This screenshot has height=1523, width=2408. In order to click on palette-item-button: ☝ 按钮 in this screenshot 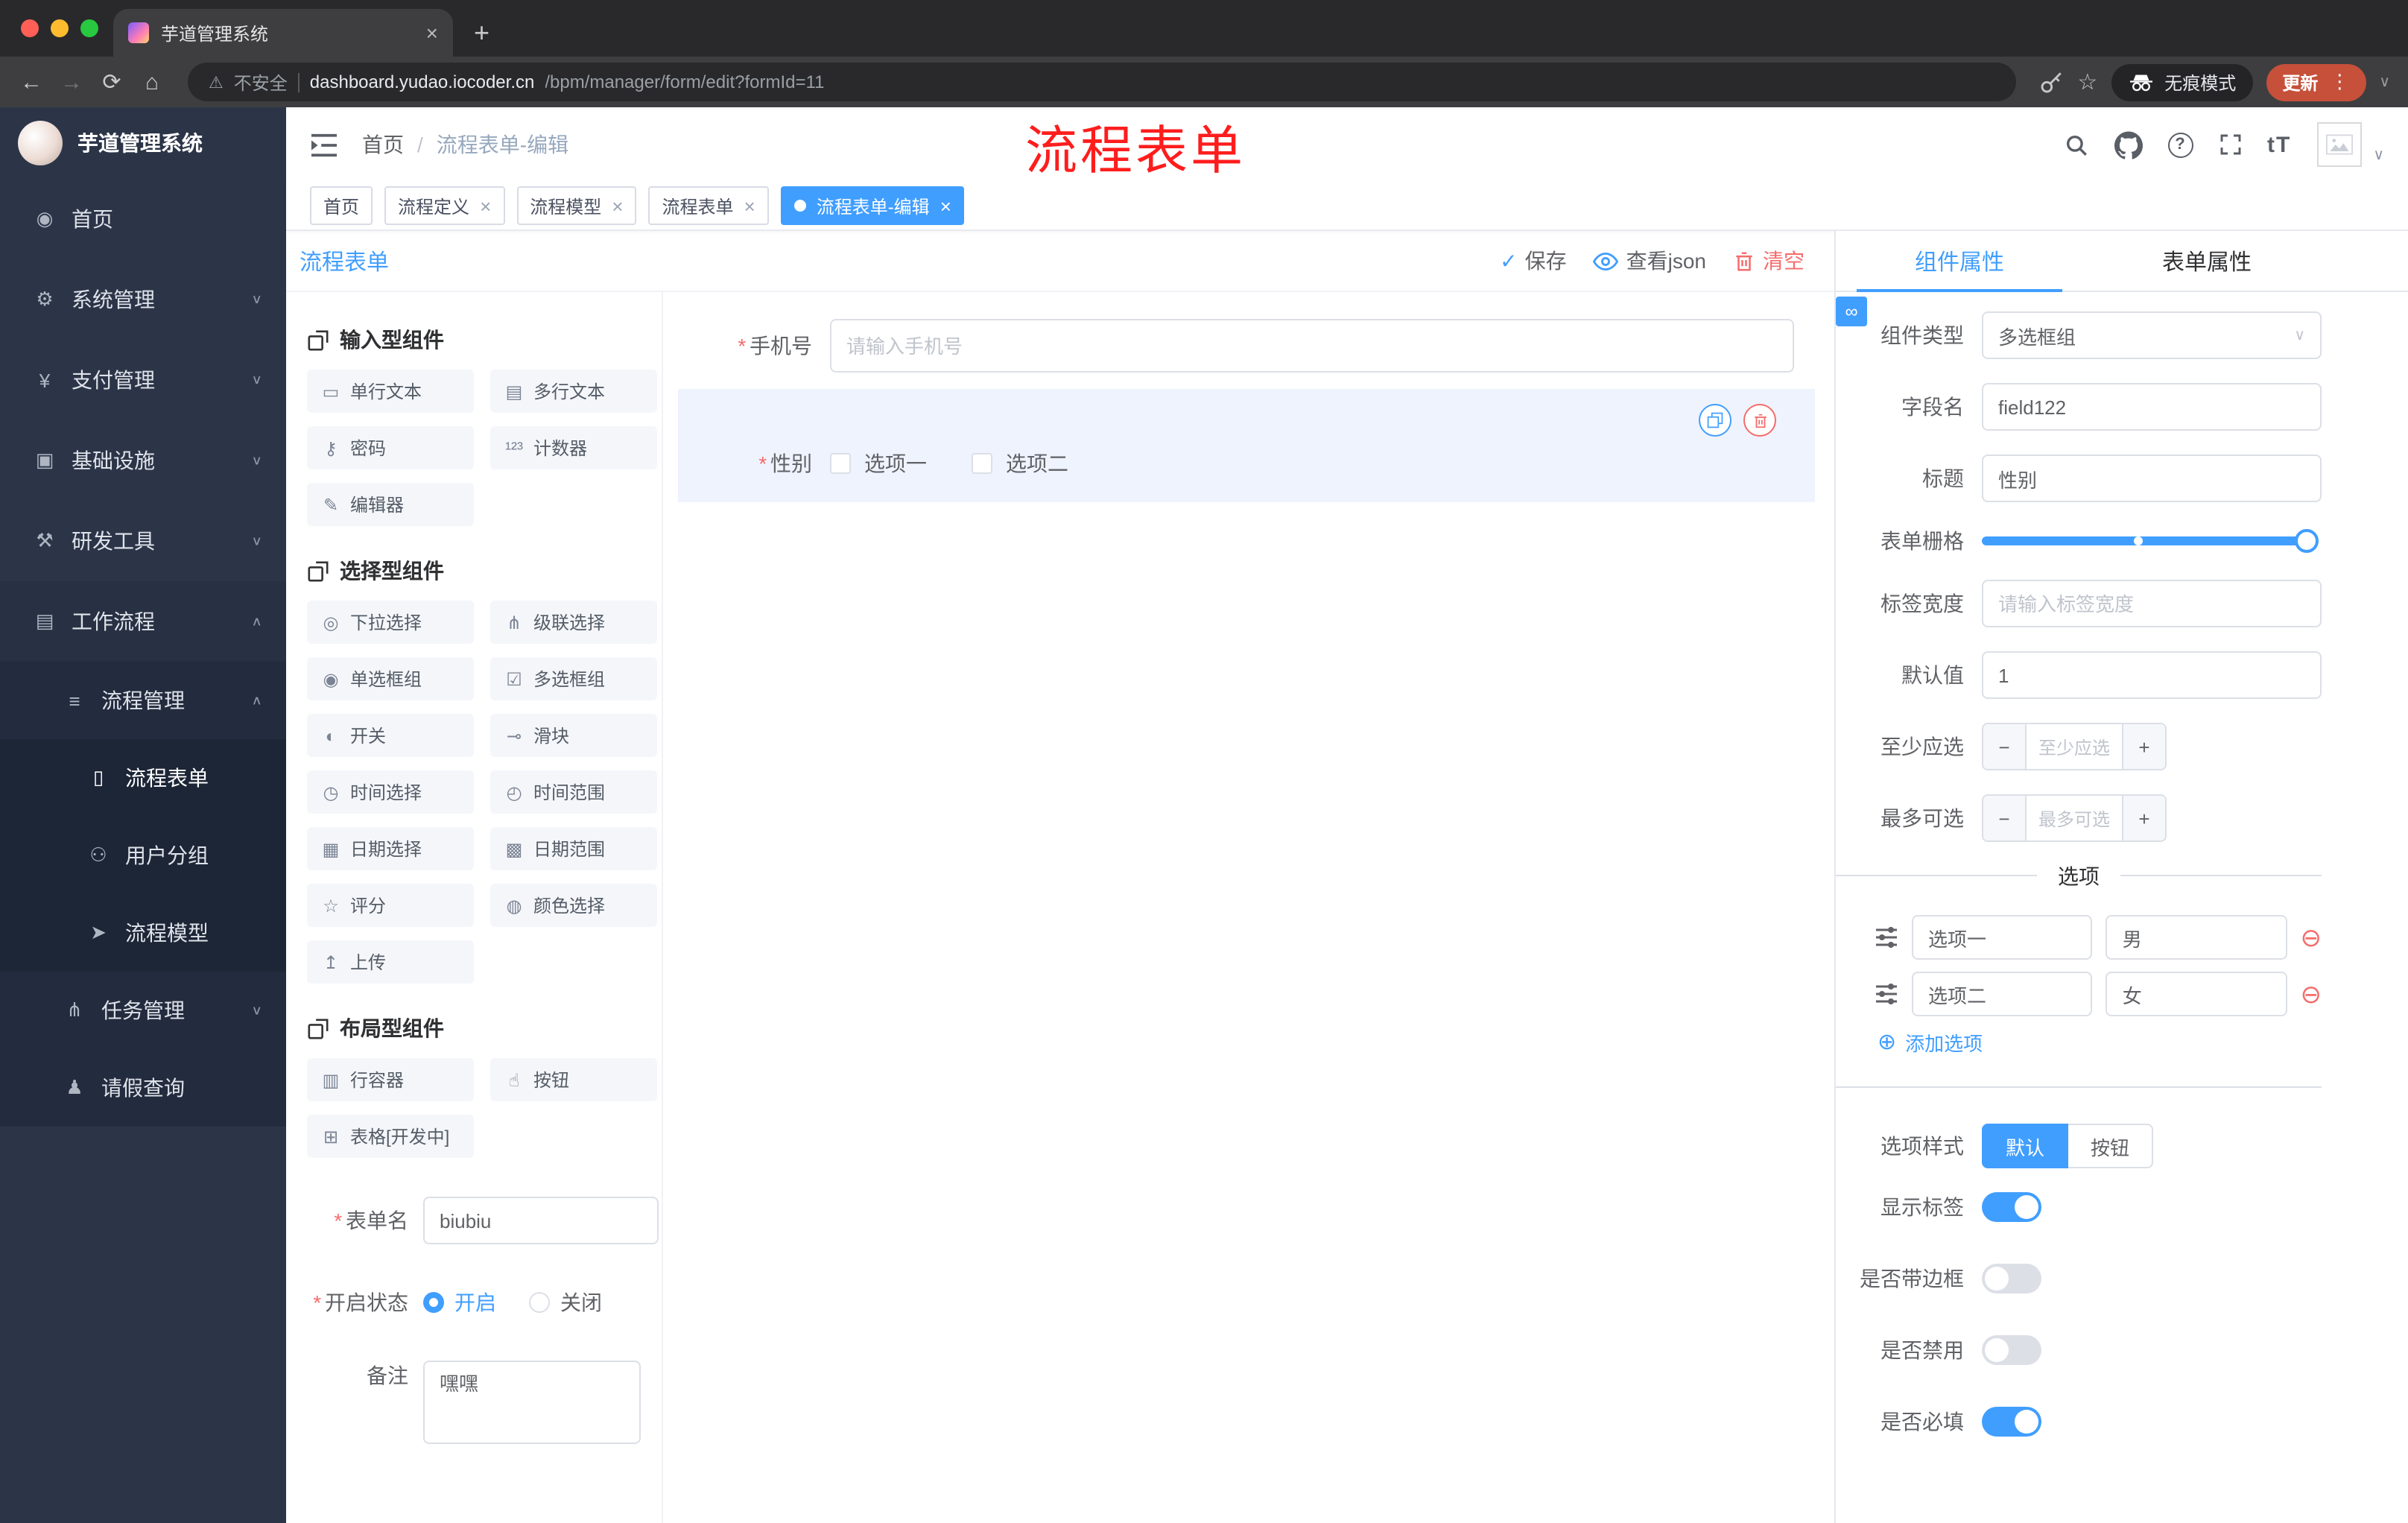, I will do `click(573, 1079)`.